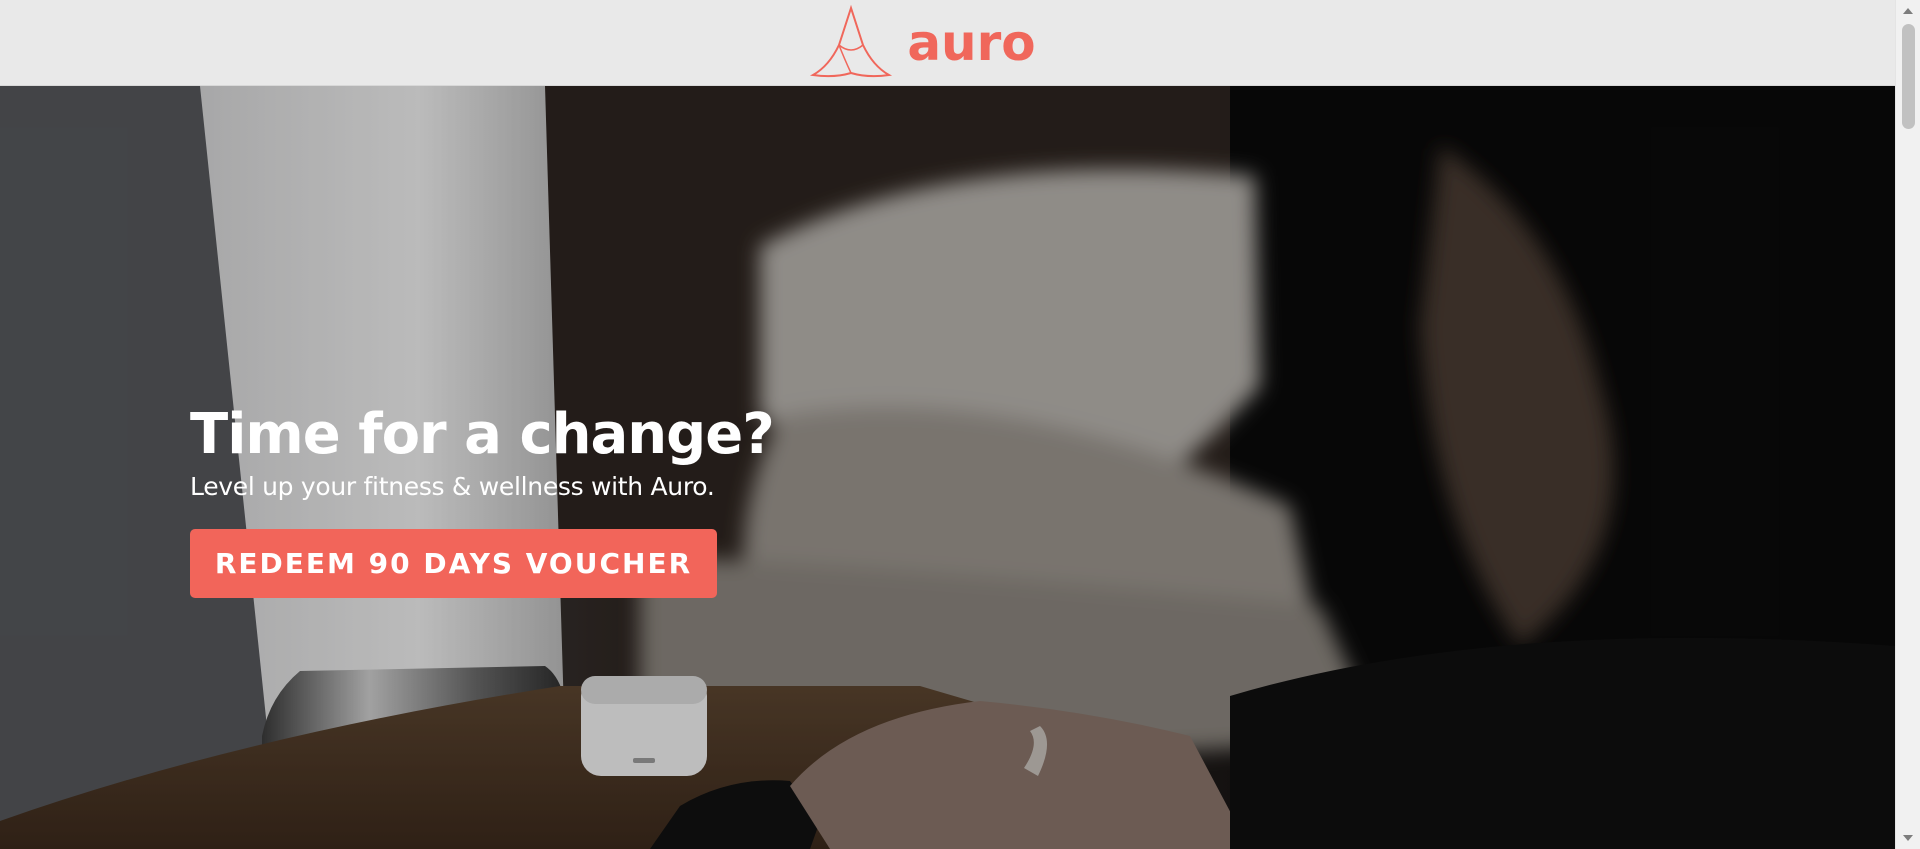 The width and height of the screenshot is (1920, 849). I want to click on site-header: auro, so click(947, 43).